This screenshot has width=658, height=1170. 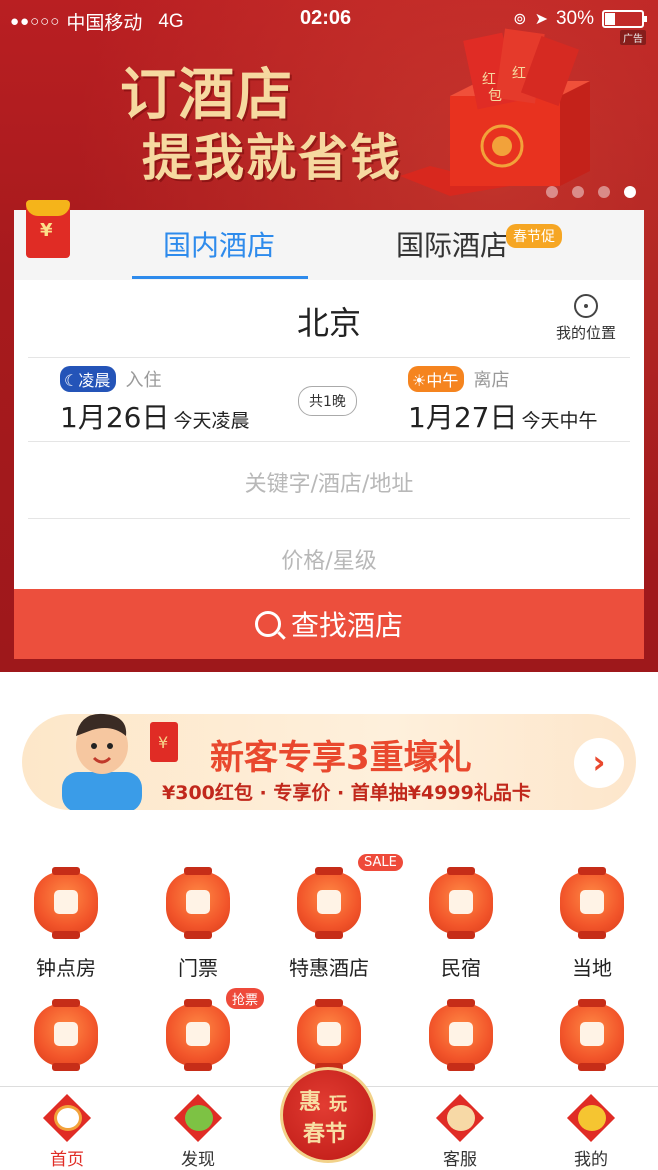 I want to click on carrier-name: 中国移动, so click(x=104, y=23).